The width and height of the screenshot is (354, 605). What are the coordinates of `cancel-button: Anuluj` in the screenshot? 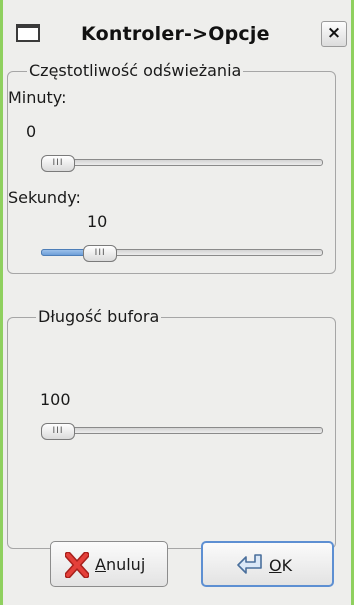 It's located at (109, 564).